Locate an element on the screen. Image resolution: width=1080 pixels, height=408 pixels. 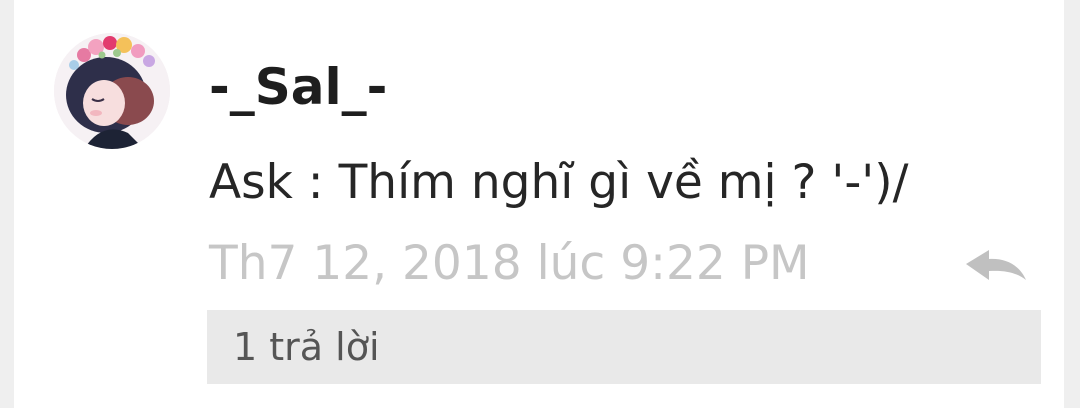
replies-toggle-button: 1 trả lời is located at coordinates (624, 347).